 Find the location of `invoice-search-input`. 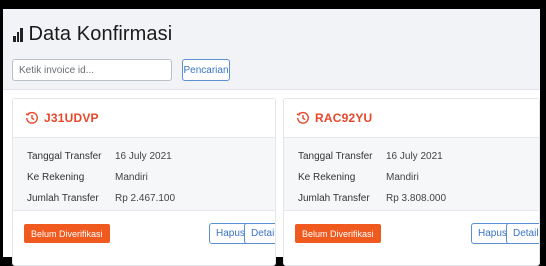

invoice-search-input is located at coordinates (92, 70).